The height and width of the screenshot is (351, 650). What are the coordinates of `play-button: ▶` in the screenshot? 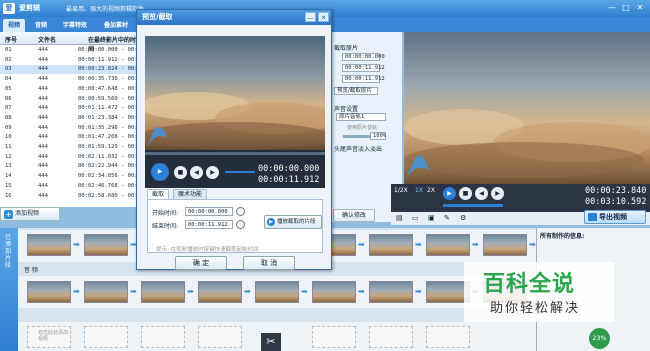 It's located at (449, 193).